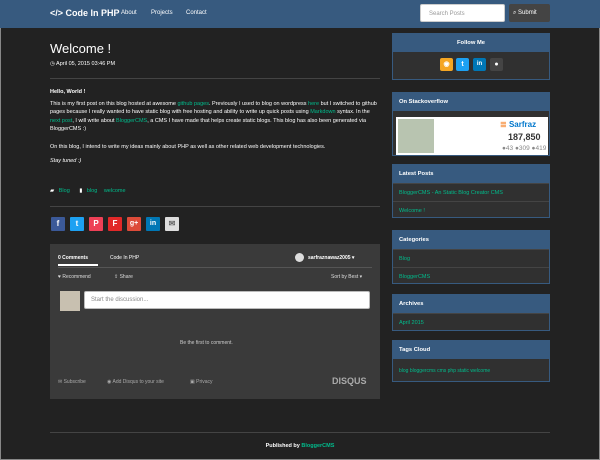 This screenshot has height=460, width=600. What do you see at coordinates (524, 137) in the screenshot?
I see `so-reputation: 187,850` at bounding box center [524, 137].